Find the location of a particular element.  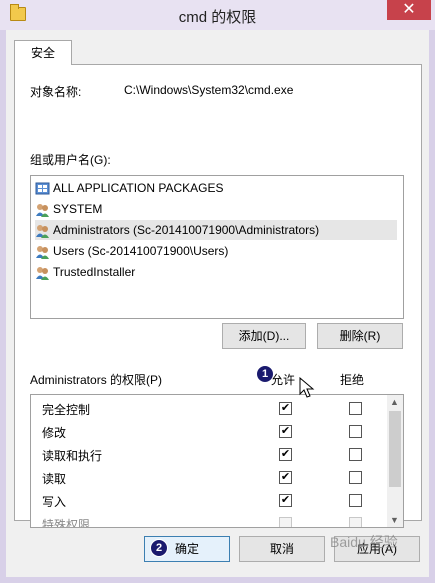

permission-row: 修改 ✔ is located at coordinates (208, 431).